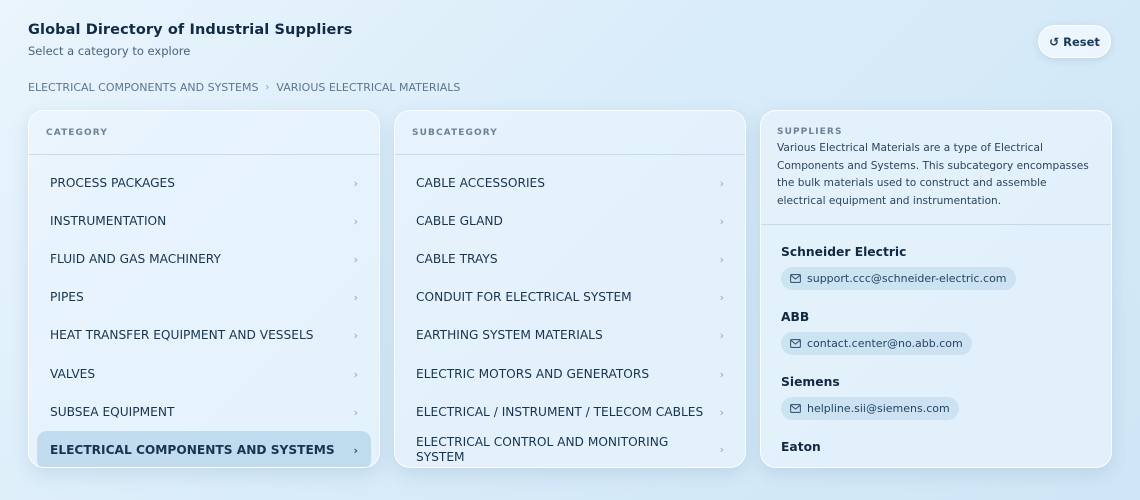 The height and width of the screenshot is (500, 1140). Describe the element at coordinates (810, 132) in the screenshot. I see `suppliers-heading: SUPPLIERS` at that location.